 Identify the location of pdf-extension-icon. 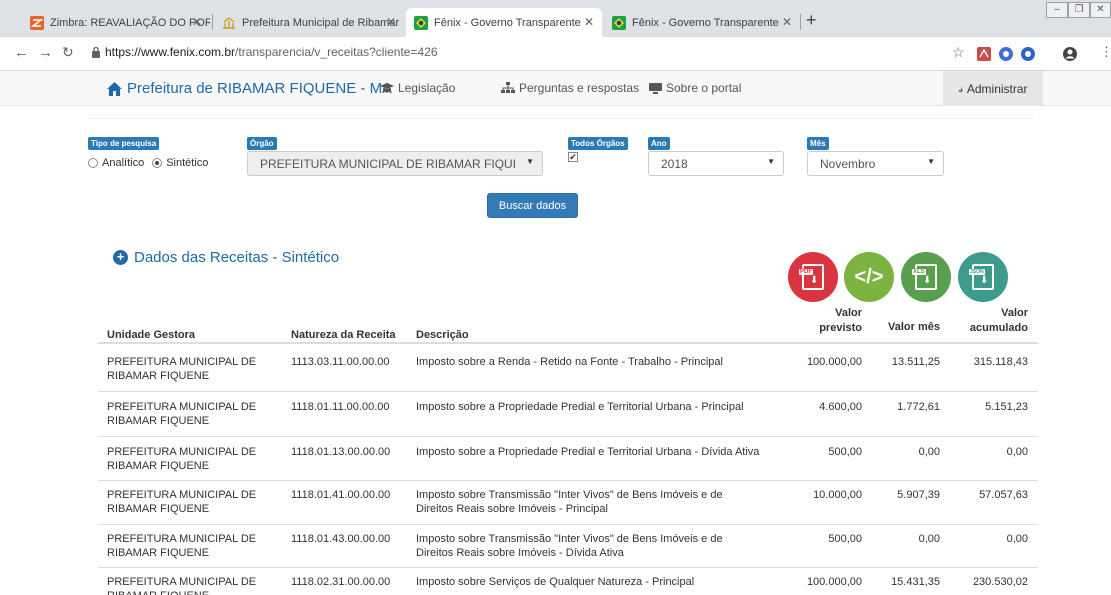
(984, 54).